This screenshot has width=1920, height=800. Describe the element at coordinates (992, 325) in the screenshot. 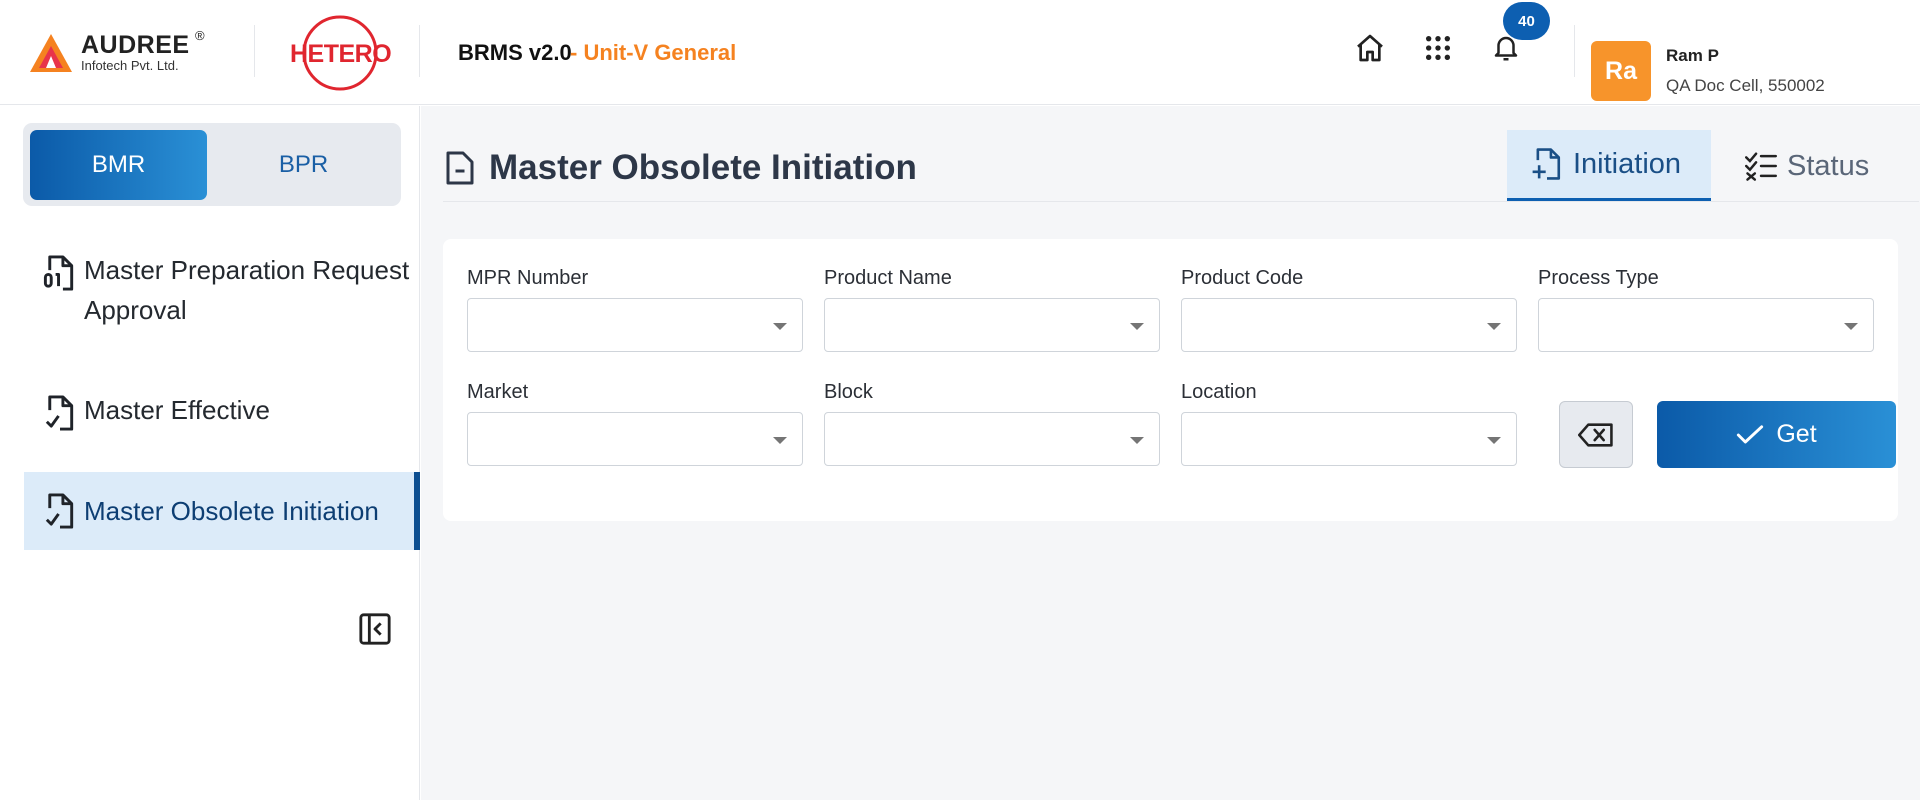

I see `product-name-select` at that location.